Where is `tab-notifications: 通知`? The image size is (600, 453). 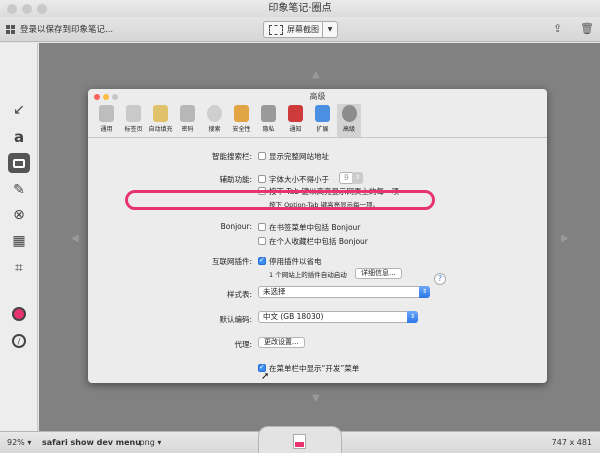 tab-notifications: 通知 is located at coordinates (295, 120).